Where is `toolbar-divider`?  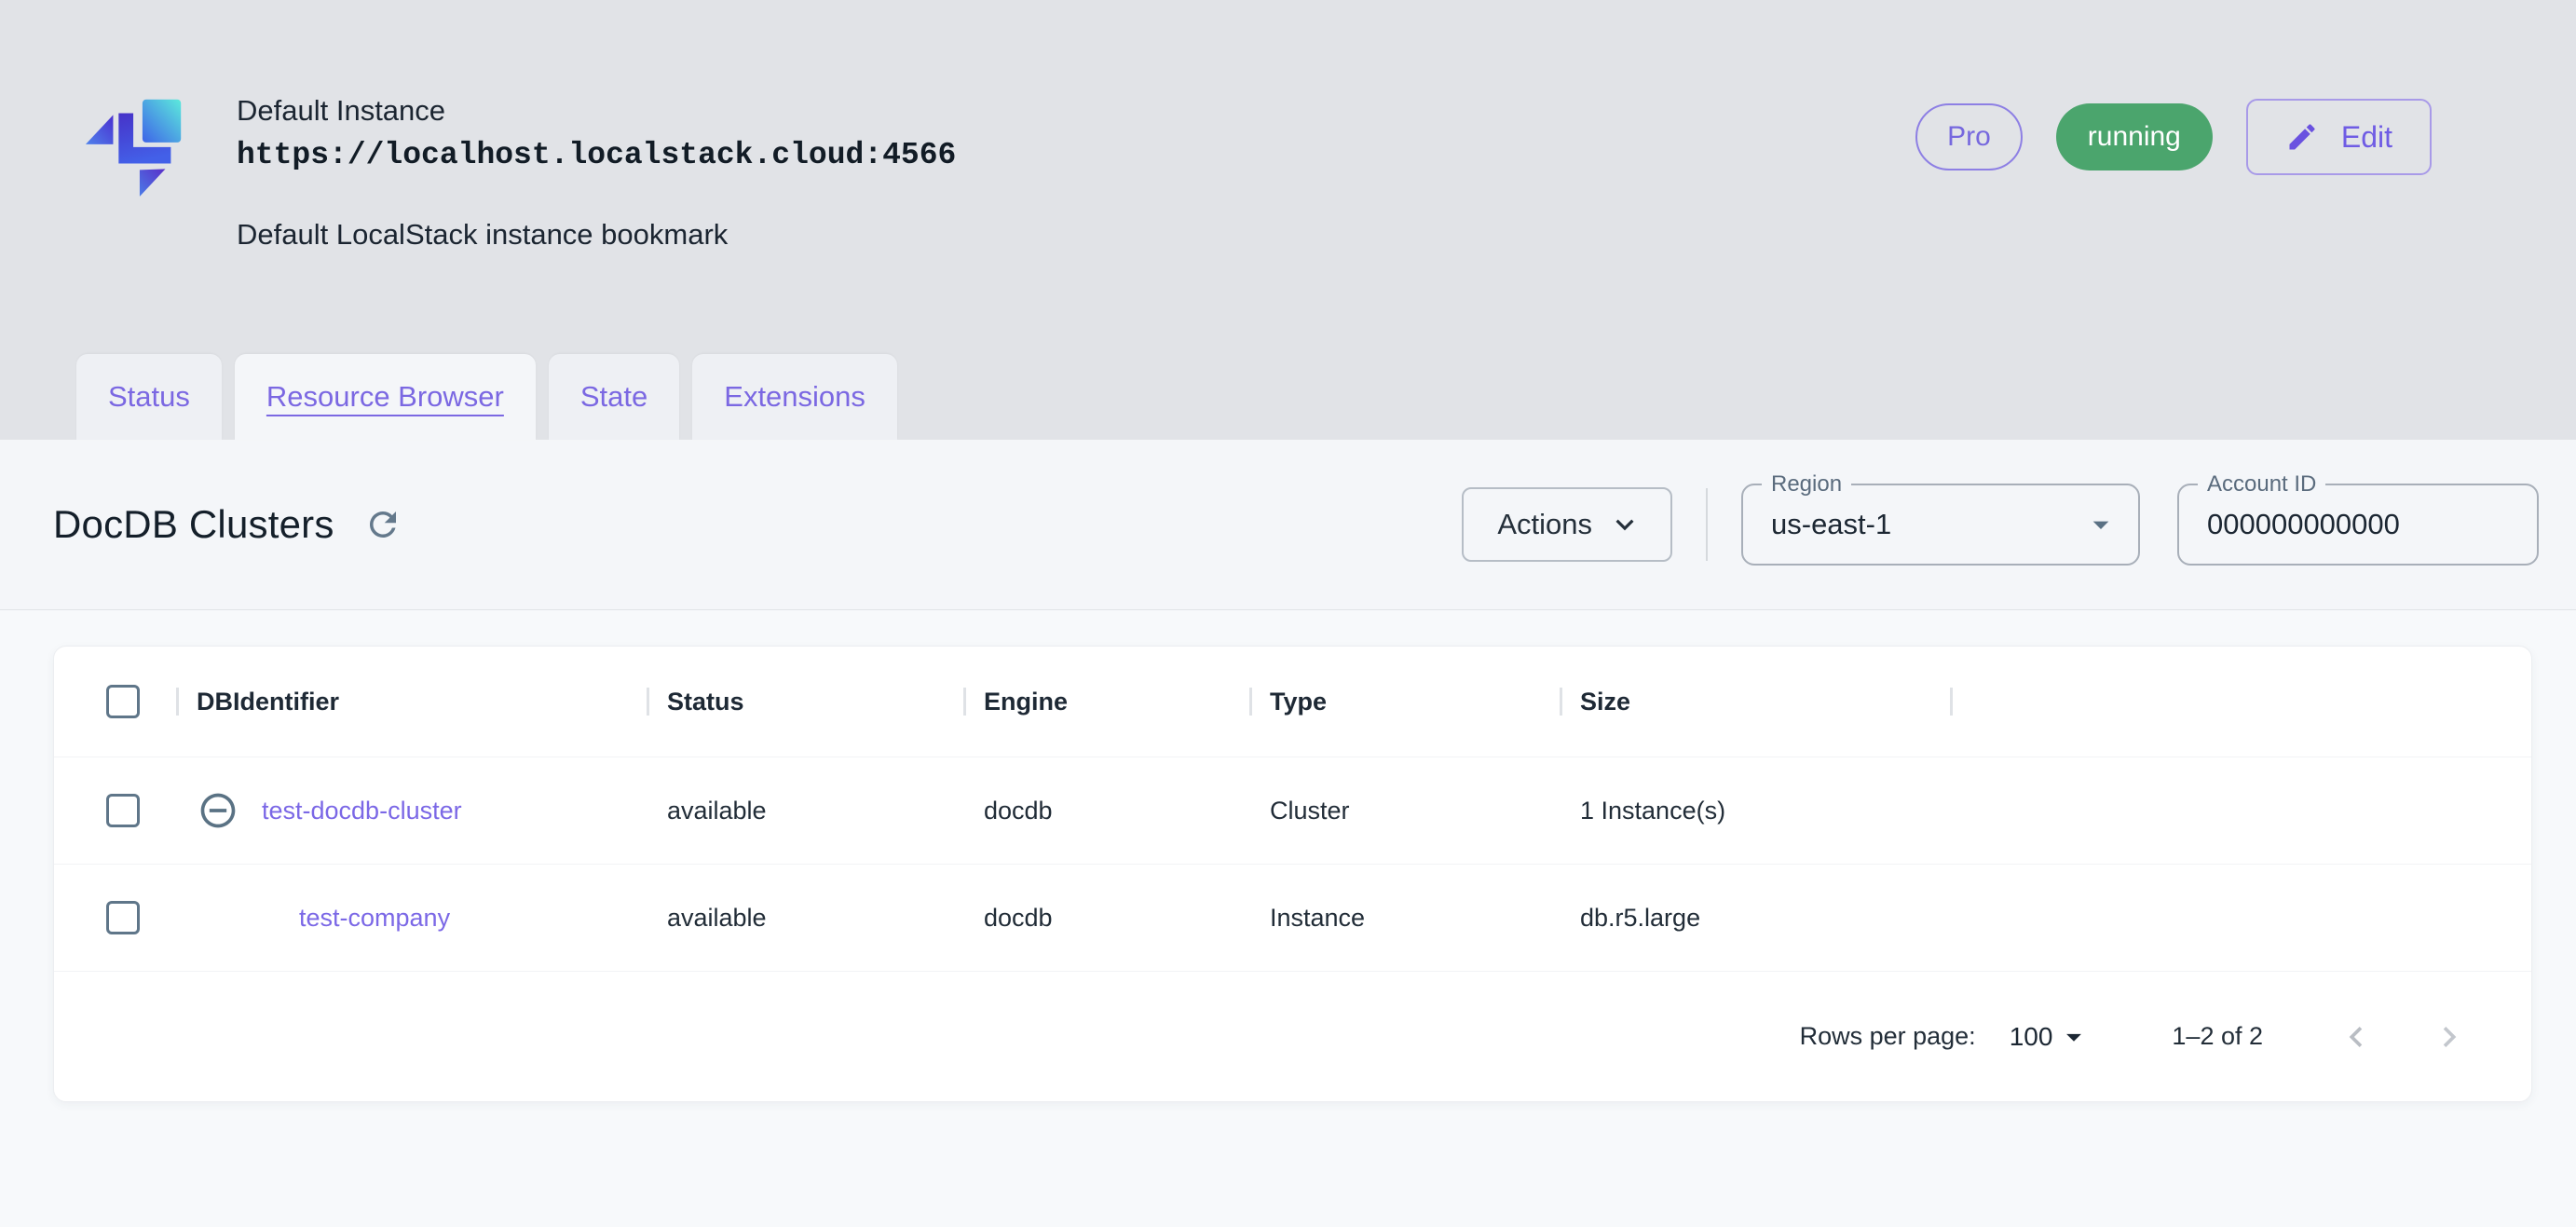 toolbar-divider is located at coordinates (1707, 524).